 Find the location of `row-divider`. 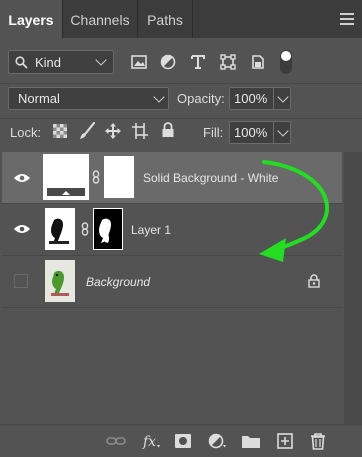

row-divider is located at coordinates (172, 307).